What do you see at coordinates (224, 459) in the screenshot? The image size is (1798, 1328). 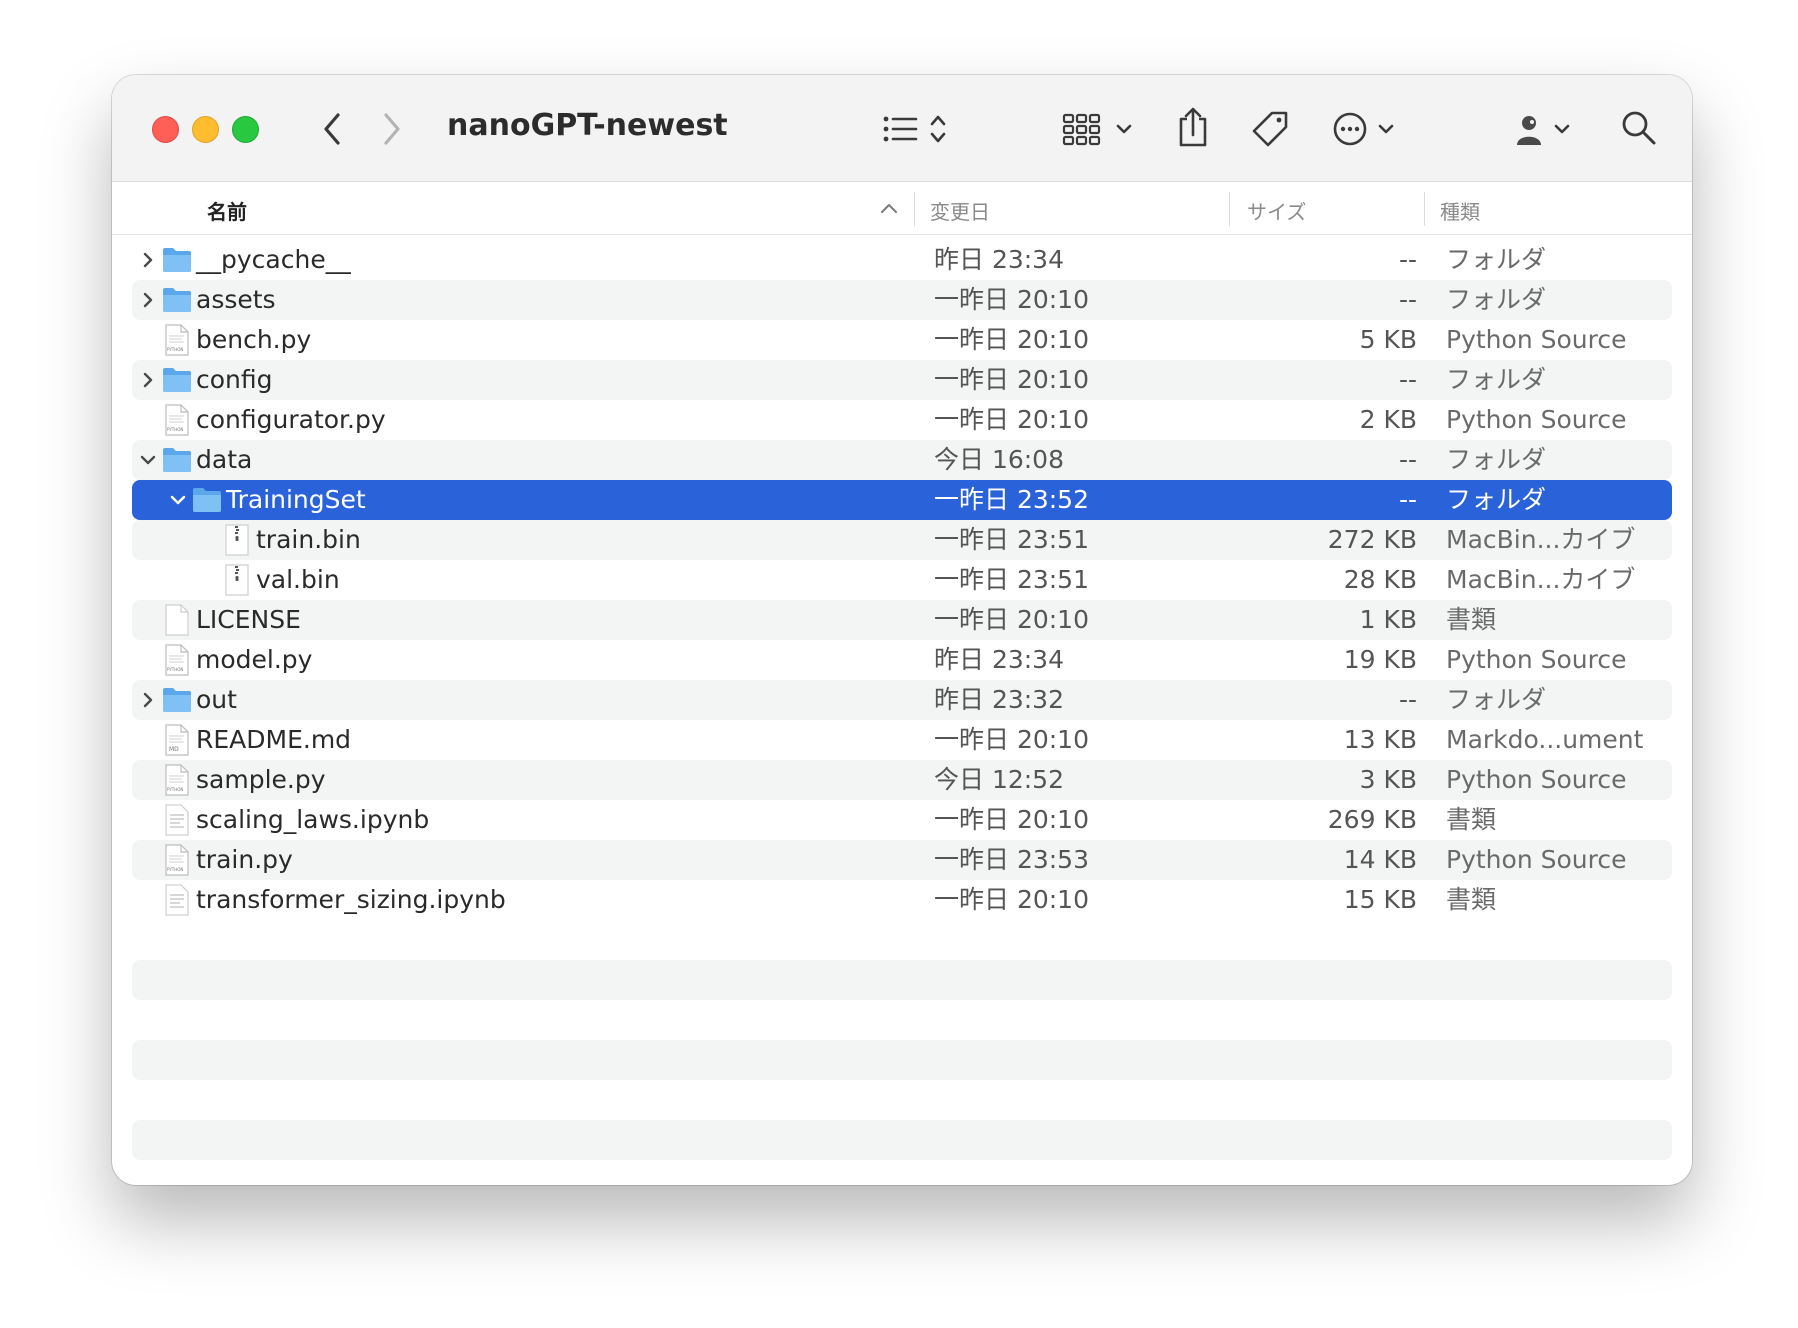 I see `file-name: data` at bounding box center [224, 459].